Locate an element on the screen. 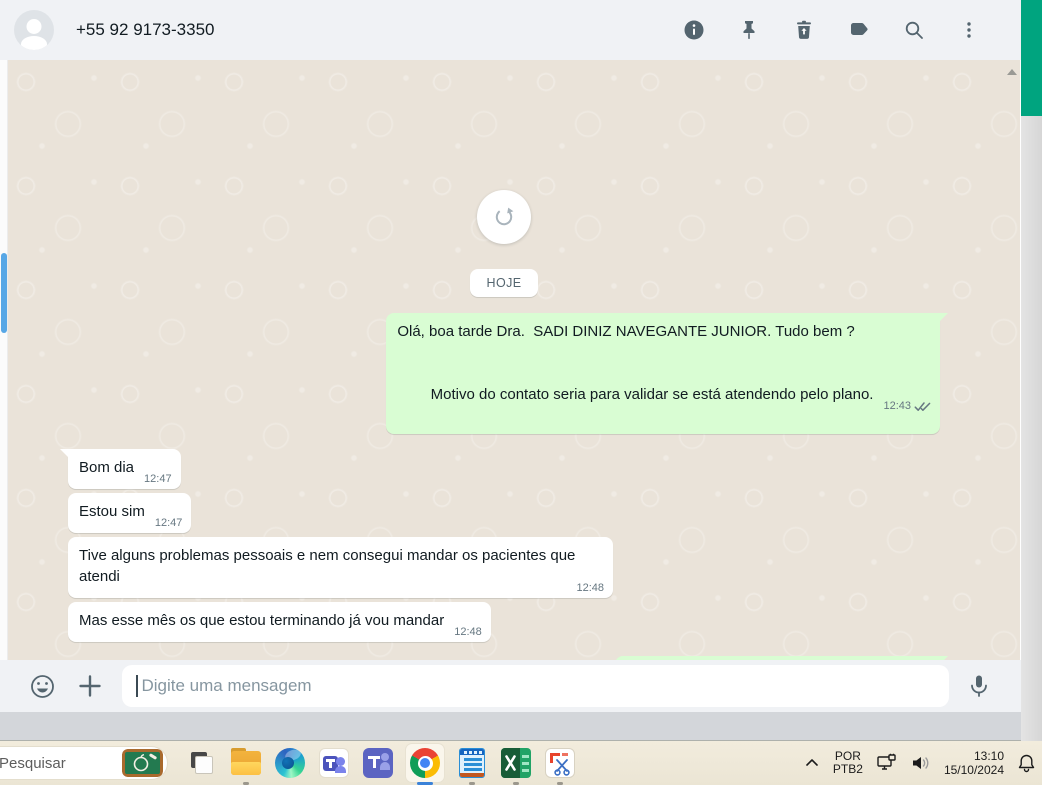 Image resolution: width=1042 pixels, height=785 pixels. taskbar-app-file-explorer is located at coordinates (246, 766).